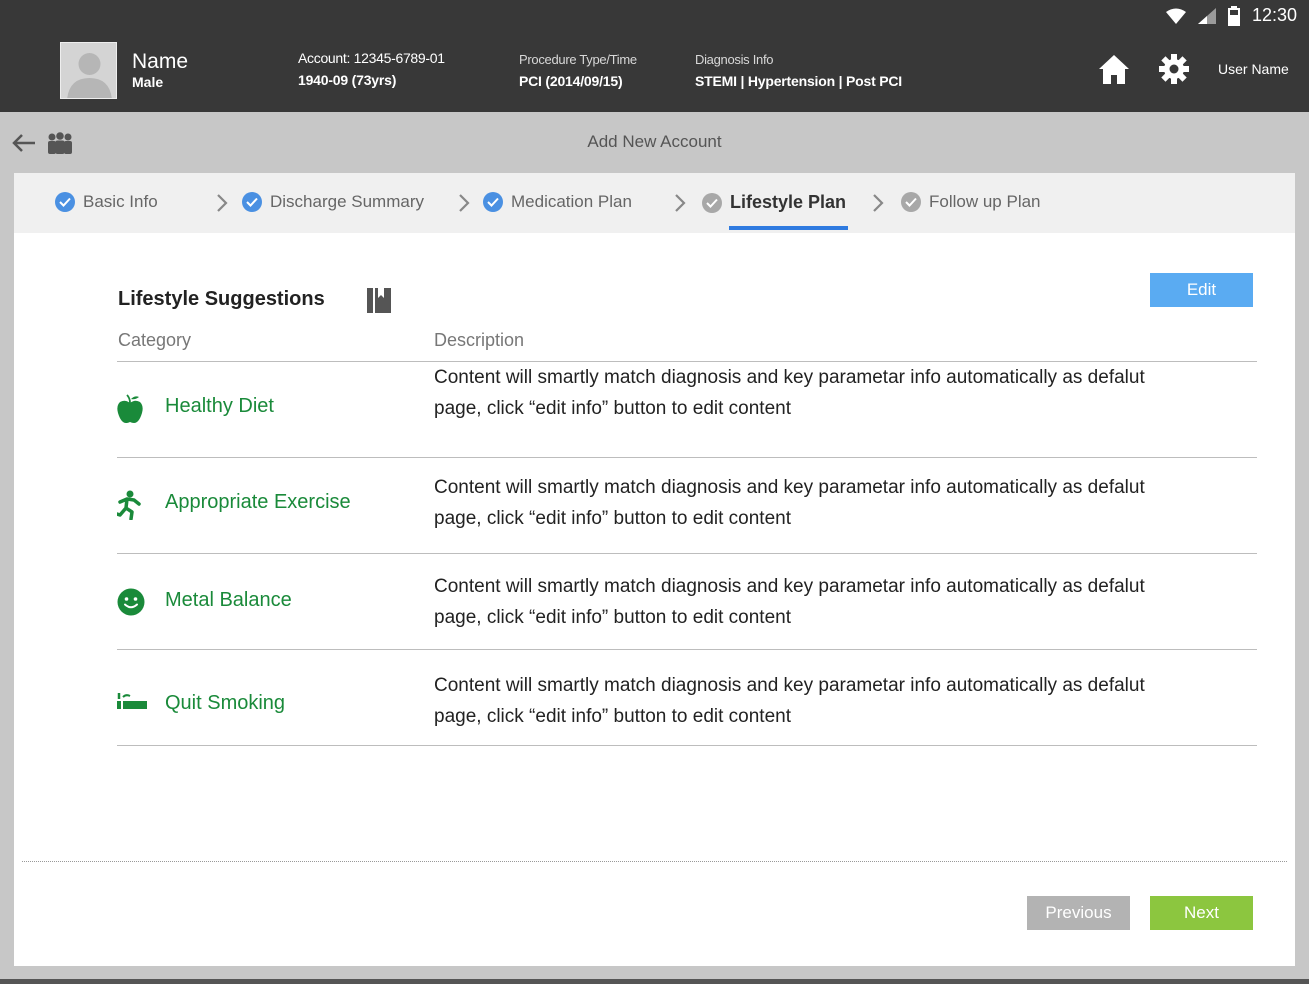  I want to click on book-icon, so click(379, 300).